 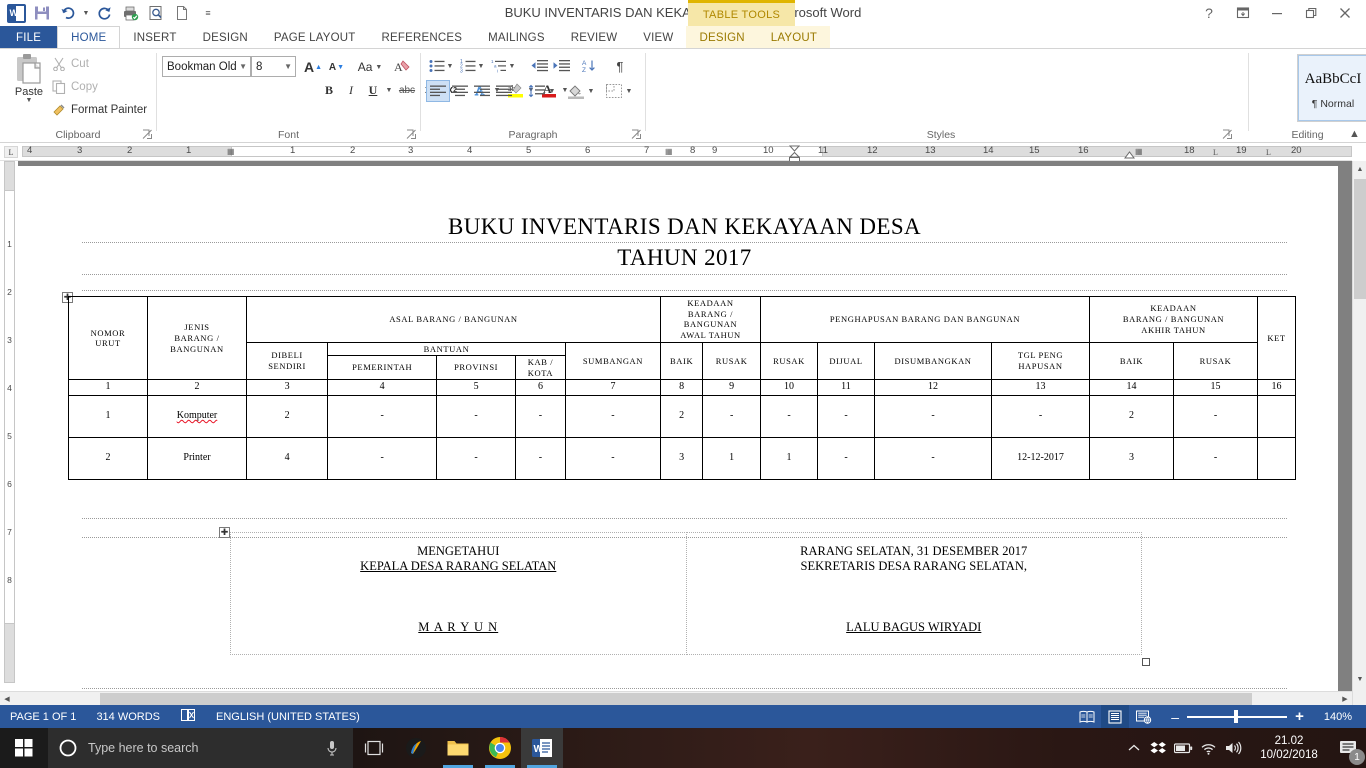 I want to click on cell-r2c8: 3, so click(x=681, y=458).